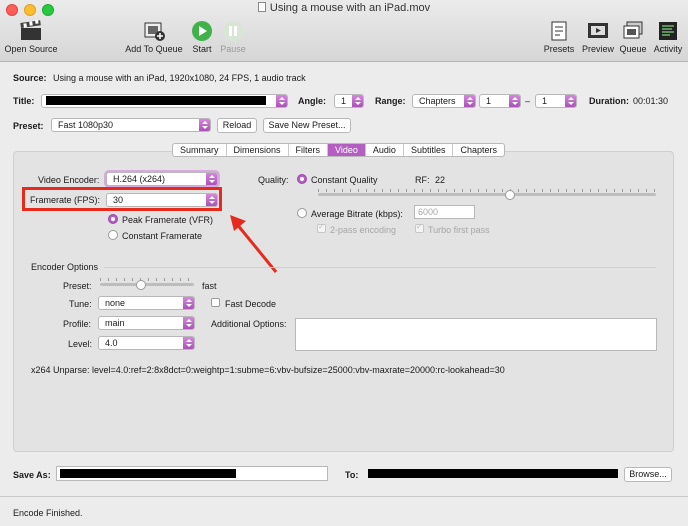 Image resolution: width=688 pixels, height=526 pixels. I want to click on add-to-queue-button: Add To Queue, so click(154, 37).